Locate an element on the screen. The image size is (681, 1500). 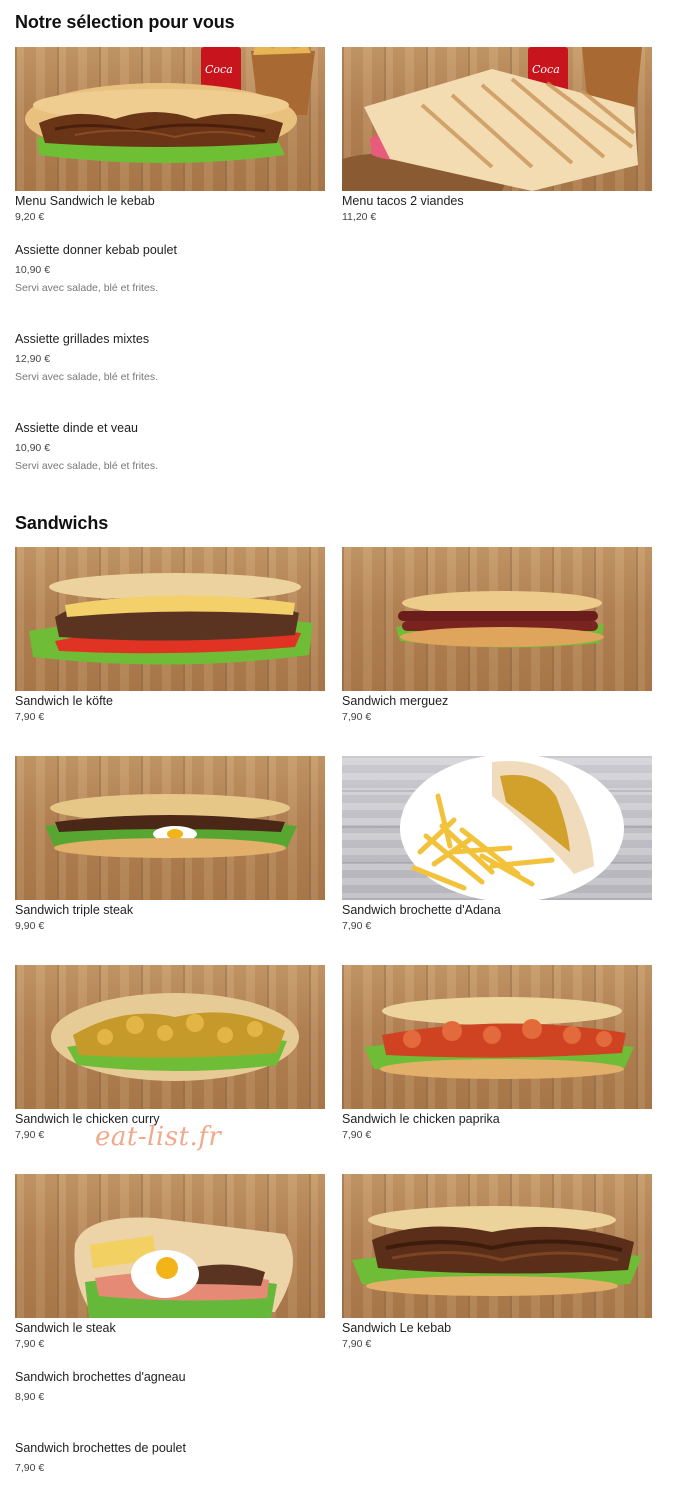
menu-item-price: 12,90 € is located at coordinates (33, 359).